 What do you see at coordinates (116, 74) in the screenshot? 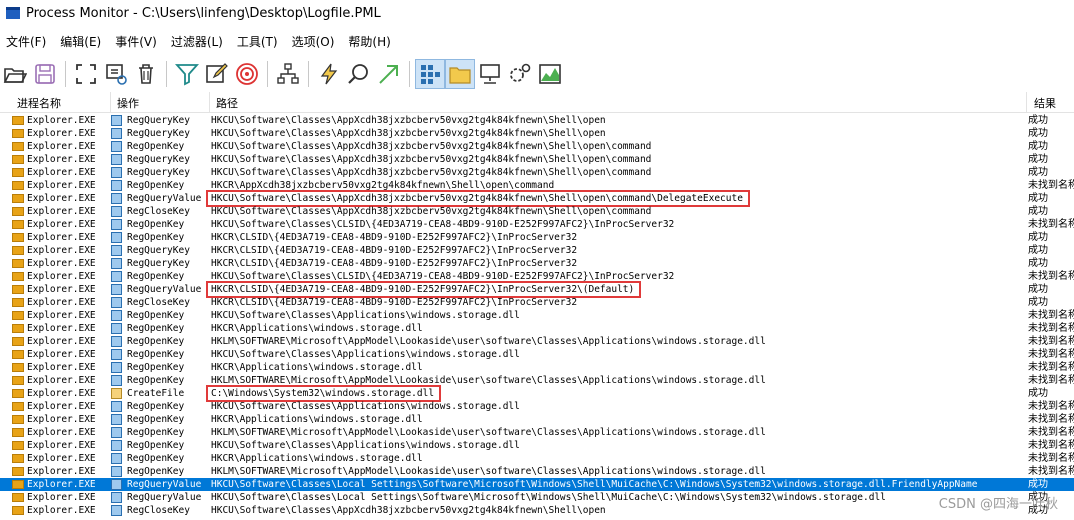
I see `capture-icon` at bounding box center [116, 74].